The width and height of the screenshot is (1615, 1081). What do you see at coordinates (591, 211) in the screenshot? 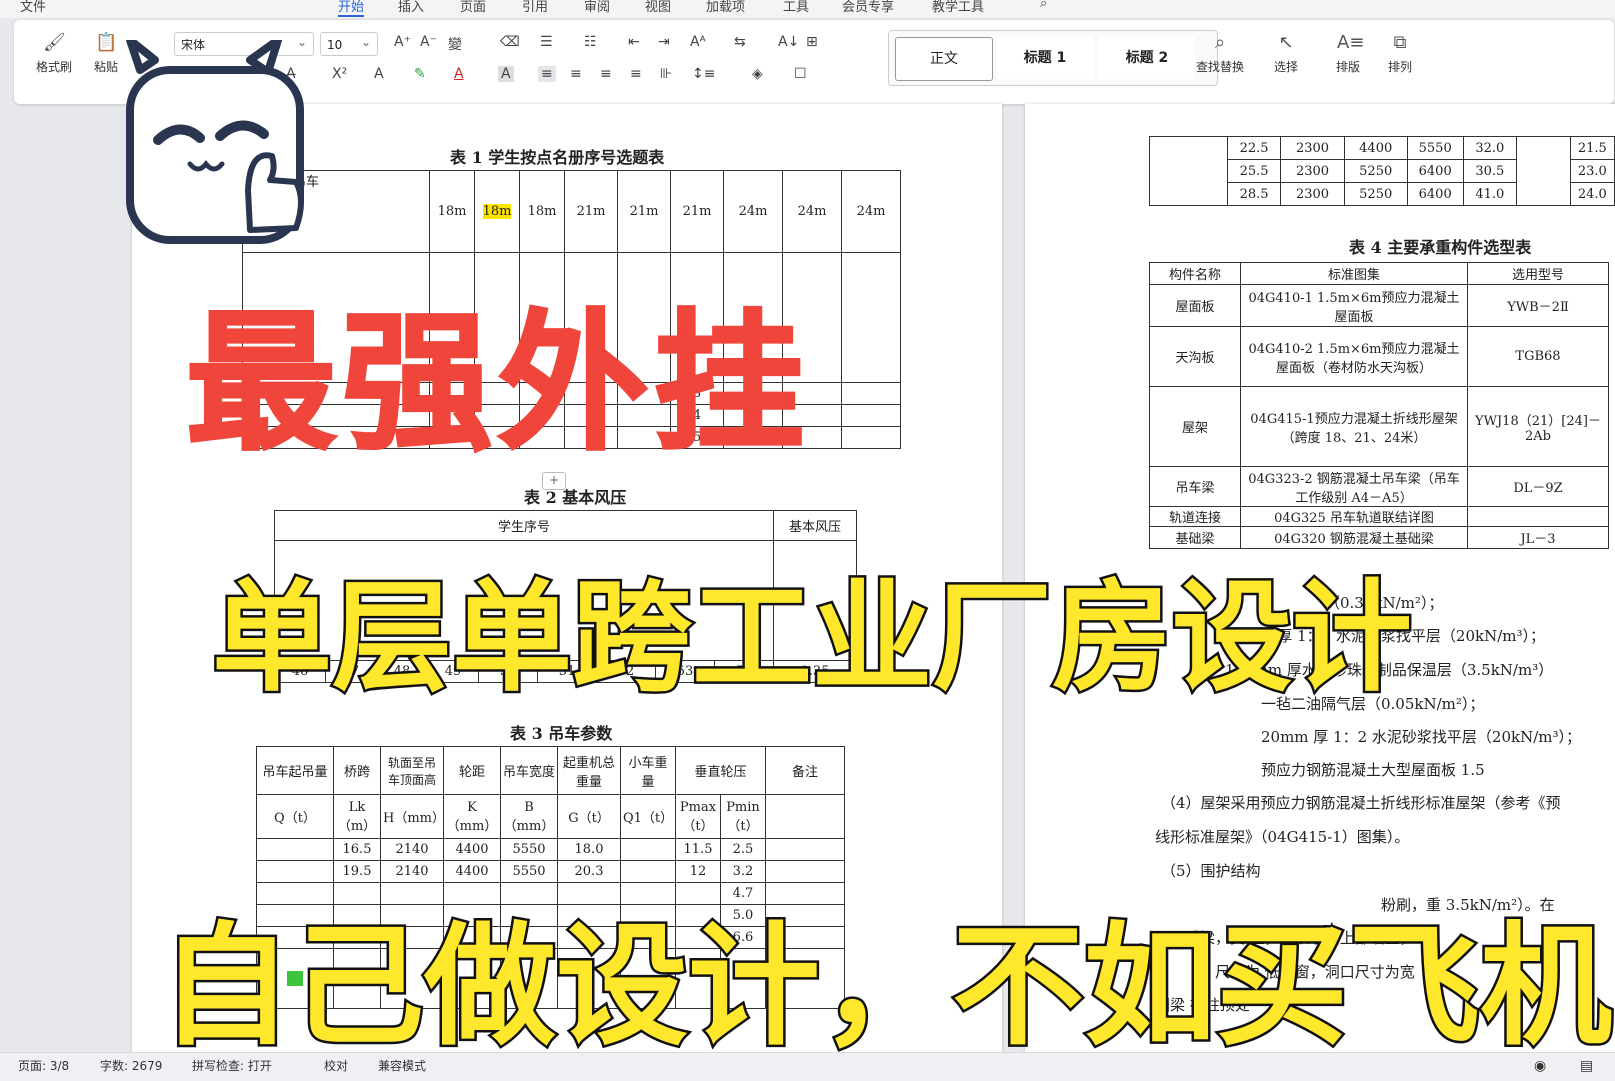
I see `table1-span: 21m` at bounding box center [591, 211].